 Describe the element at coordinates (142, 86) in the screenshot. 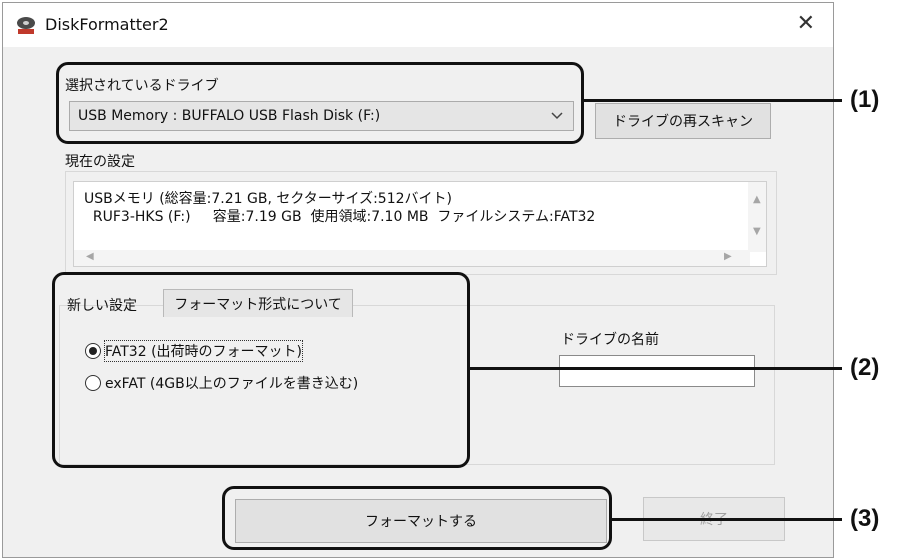

I see `selected-drive-label: 選択されているドライブ` at that location.